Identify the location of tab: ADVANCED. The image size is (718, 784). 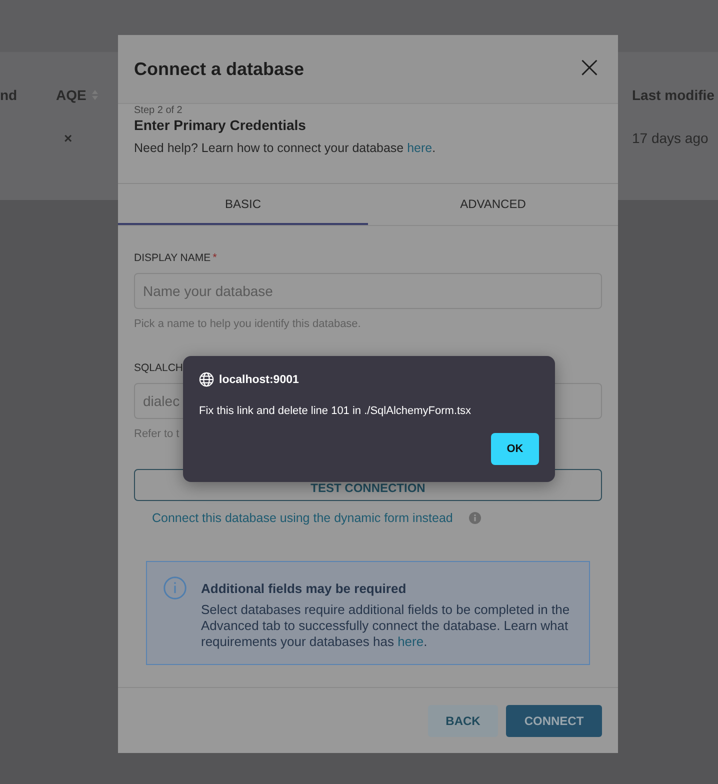
(493, 204).